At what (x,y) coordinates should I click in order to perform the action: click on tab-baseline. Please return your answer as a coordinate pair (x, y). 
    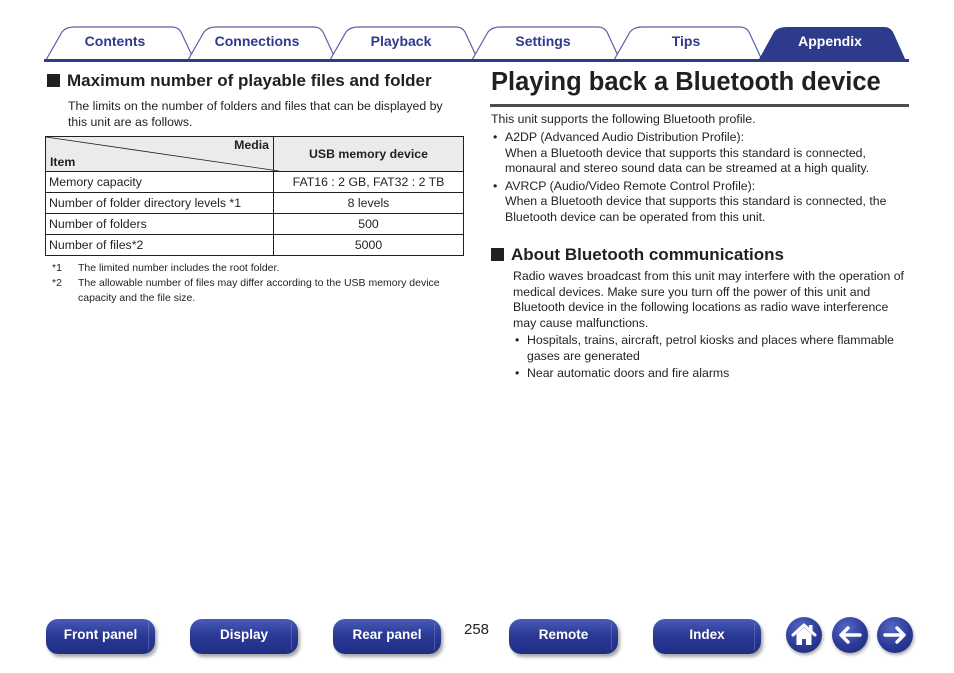
    Looking at the image, I should click on (476, 60).